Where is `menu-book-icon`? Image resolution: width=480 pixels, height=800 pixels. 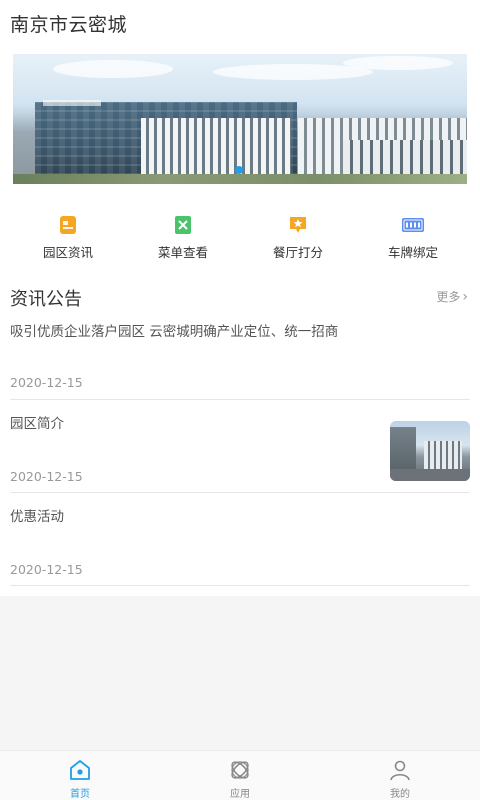
menu-book-icon is located at coordinates (183, 225).